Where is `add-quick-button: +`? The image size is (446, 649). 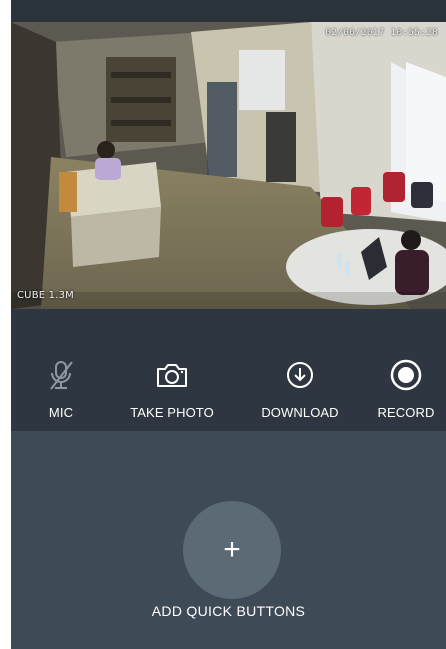
add-quick-button: + is located at coordinates (232, 550).